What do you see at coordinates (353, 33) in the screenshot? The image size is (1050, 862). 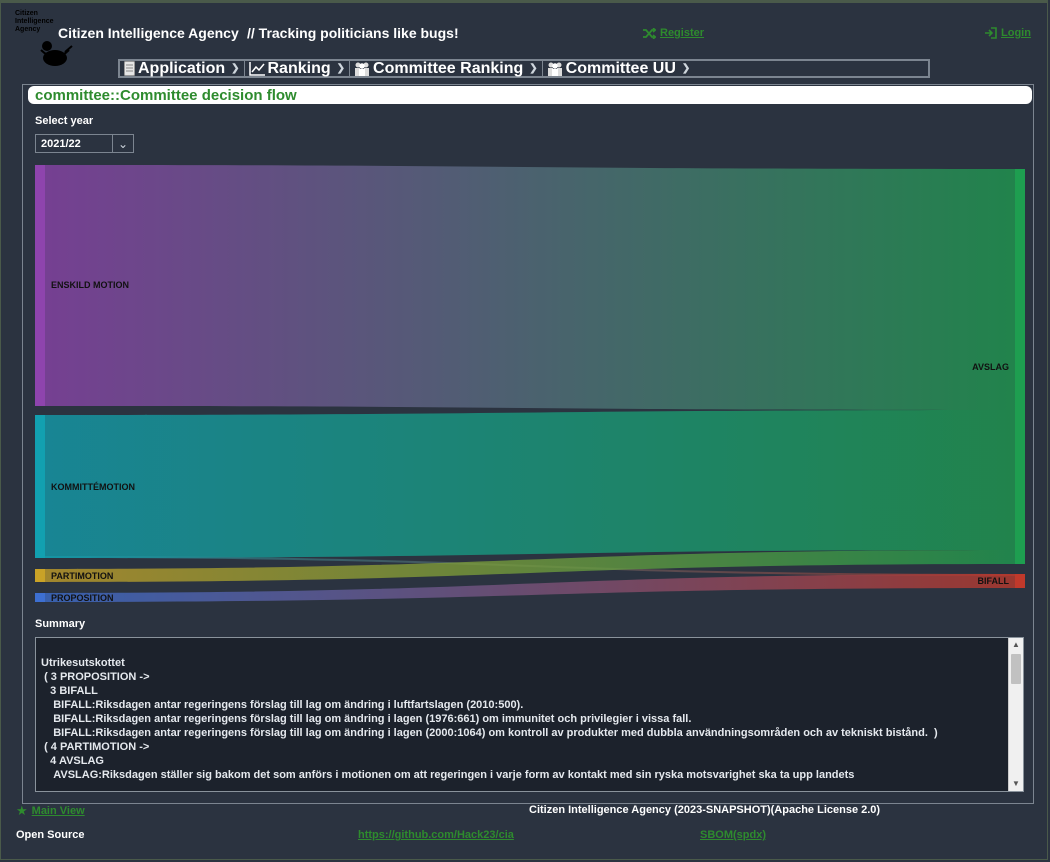 I see `app-slogan: // Tracking politicians like bugs!` at bounding box center [353, 33].